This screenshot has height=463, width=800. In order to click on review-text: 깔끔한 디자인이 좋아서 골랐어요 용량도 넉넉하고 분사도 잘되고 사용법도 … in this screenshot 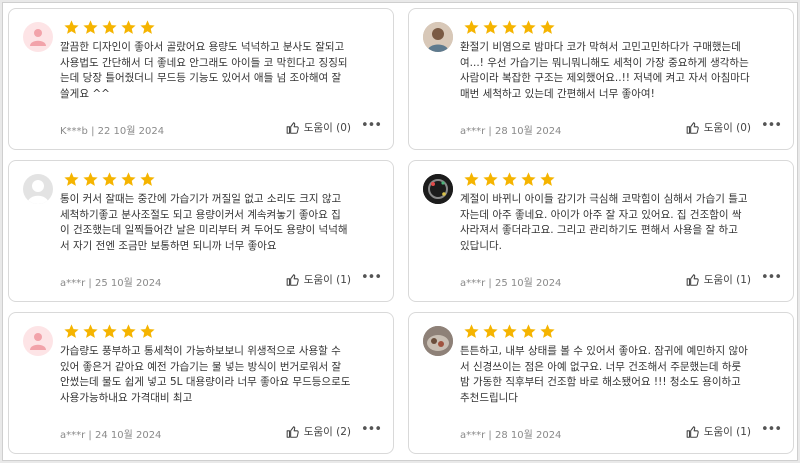, I will do `click(204, 70)`.